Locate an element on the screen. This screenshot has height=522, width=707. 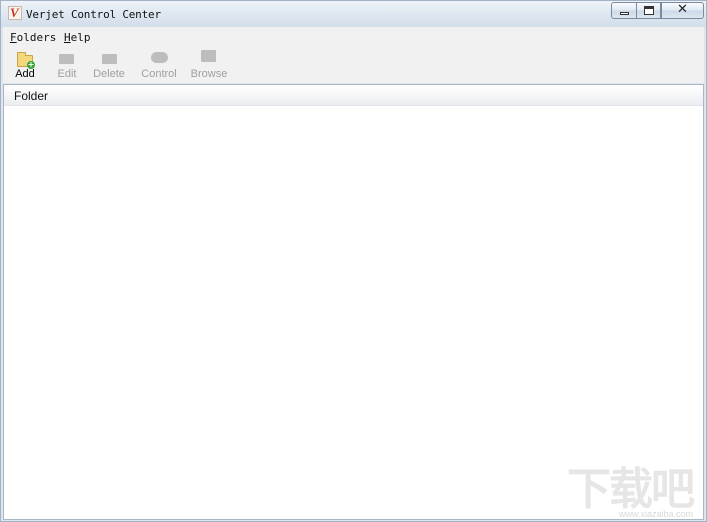
control-button: Control is located at coordinates (159, 65).